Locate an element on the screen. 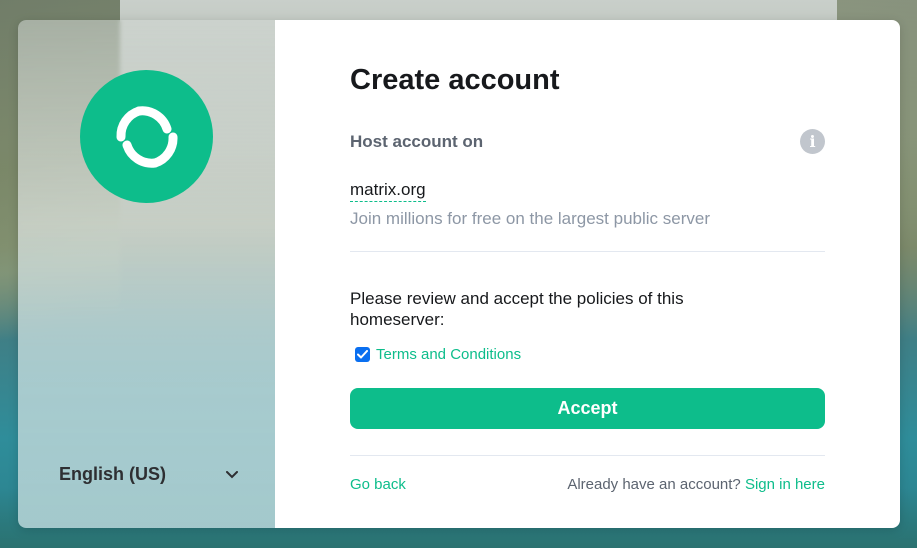  element-logo-glyph is located at coordinates (146, 136).